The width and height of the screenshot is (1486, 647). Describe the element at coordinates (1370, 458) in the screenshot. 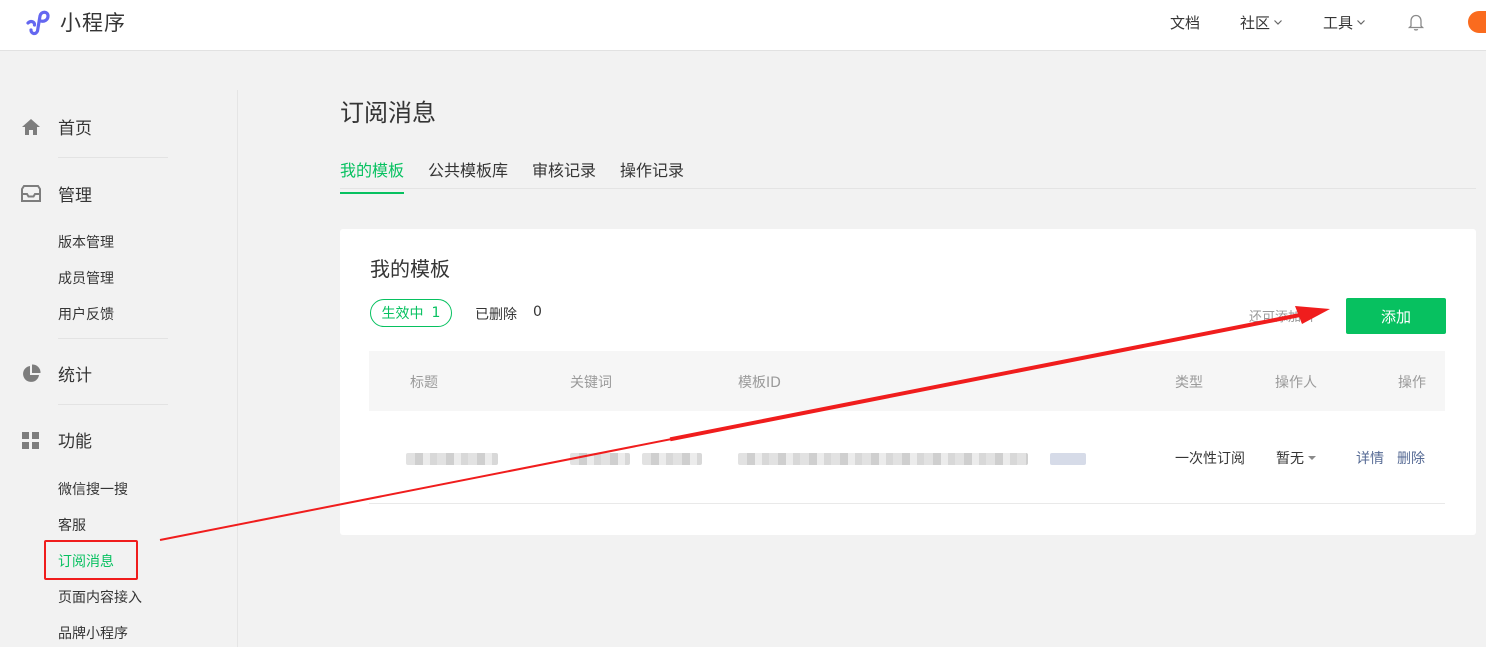

I see `detail-link: 详情` at that location.